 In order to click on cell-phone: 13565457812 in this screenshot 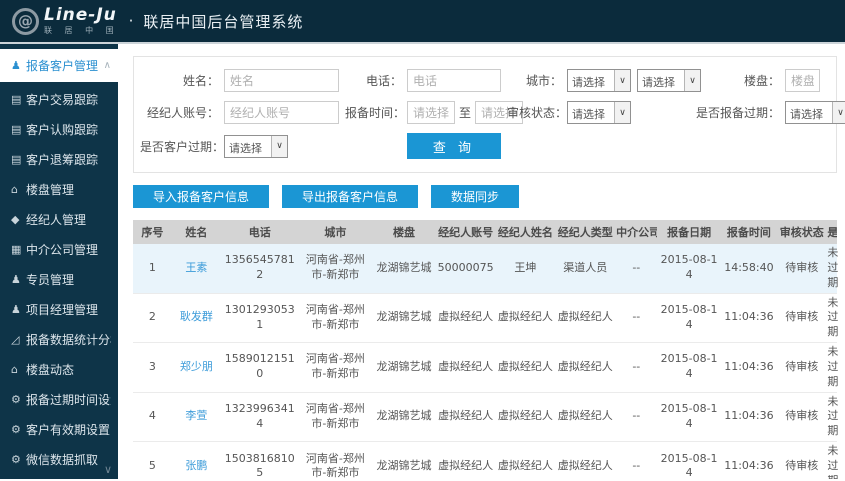, I will do `click(259, 269)`.